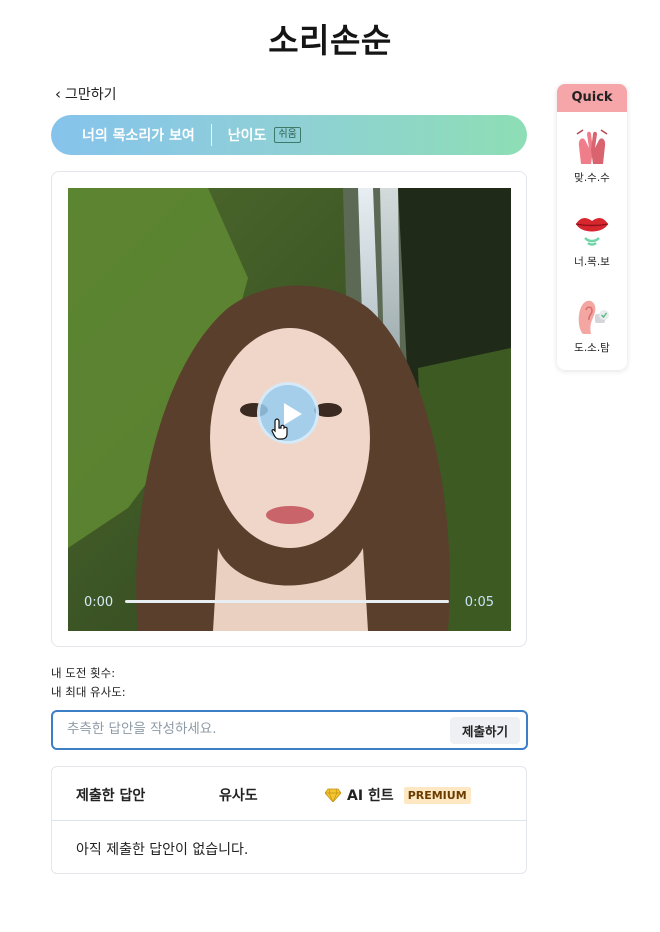 Image resolution: width=660 pixels, height=932 pixels. Describe the element at coordinates (211, 135) in the screenshot. I see `banner-divider` at that location.